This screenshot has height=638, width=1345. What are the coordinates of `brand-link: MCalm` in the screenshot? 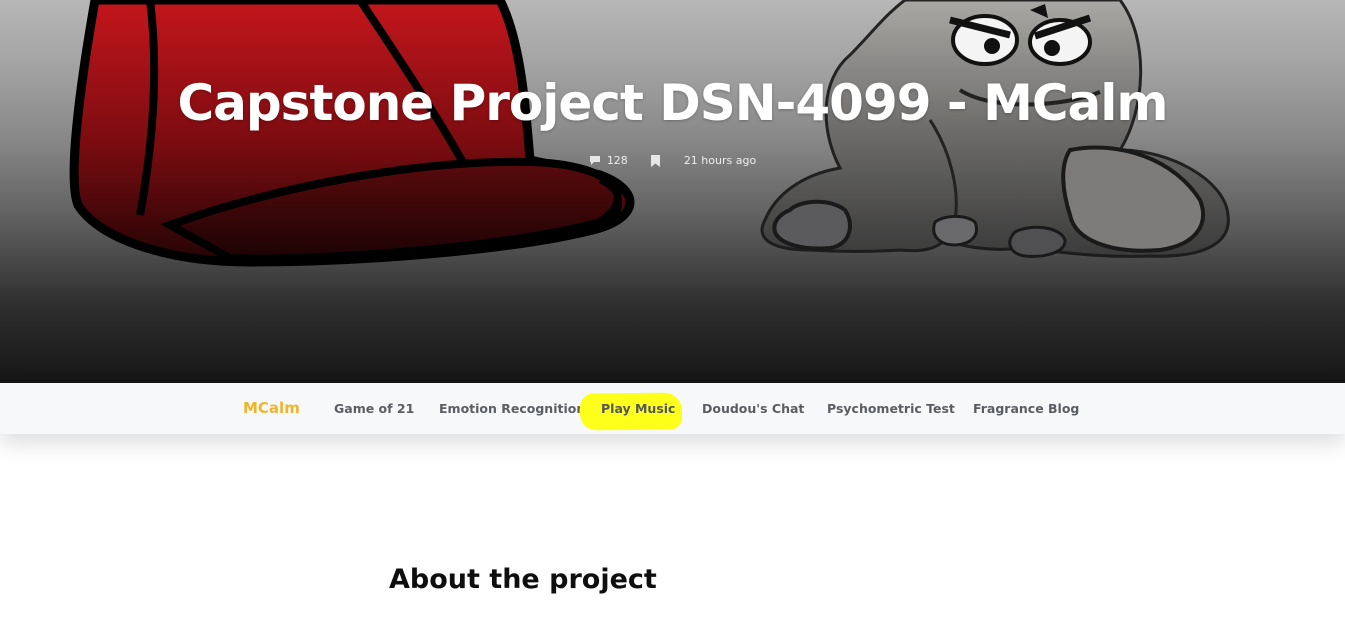 It's located at (271, 408).